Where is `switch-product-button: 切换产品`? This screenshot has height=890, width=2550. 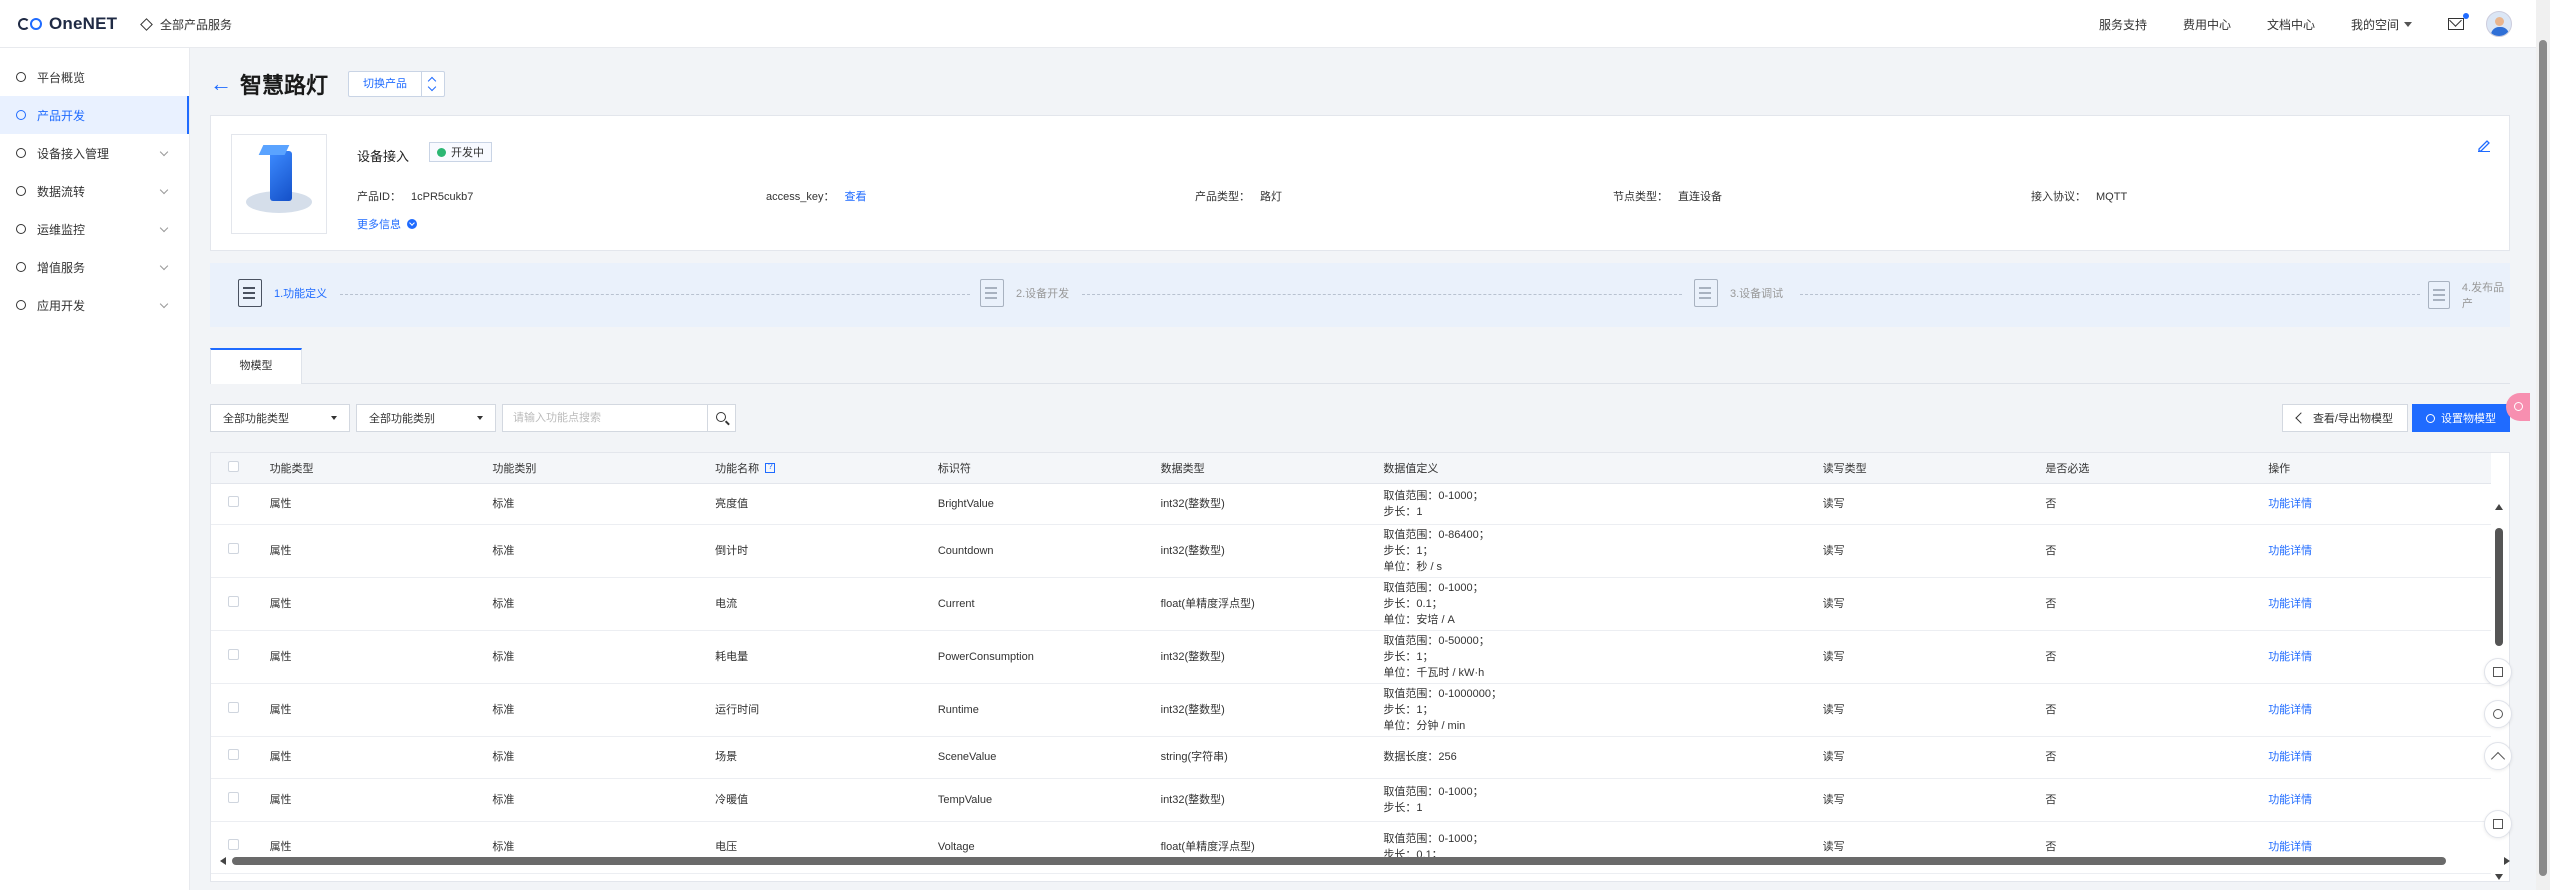 switch-product-button: 切换产品 is located at coordinates (397, 84).